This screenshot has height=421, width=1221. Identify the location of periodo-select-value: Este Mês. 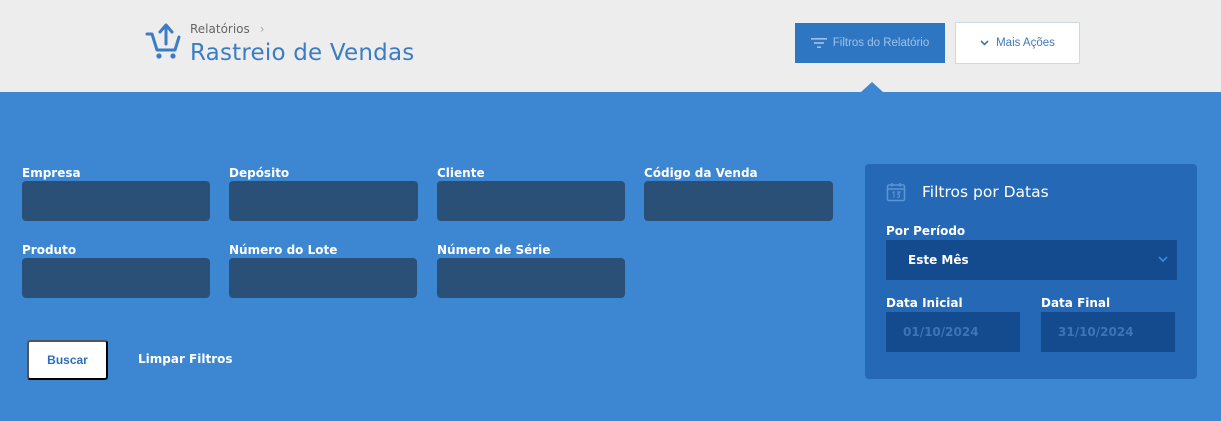
(938, 260).